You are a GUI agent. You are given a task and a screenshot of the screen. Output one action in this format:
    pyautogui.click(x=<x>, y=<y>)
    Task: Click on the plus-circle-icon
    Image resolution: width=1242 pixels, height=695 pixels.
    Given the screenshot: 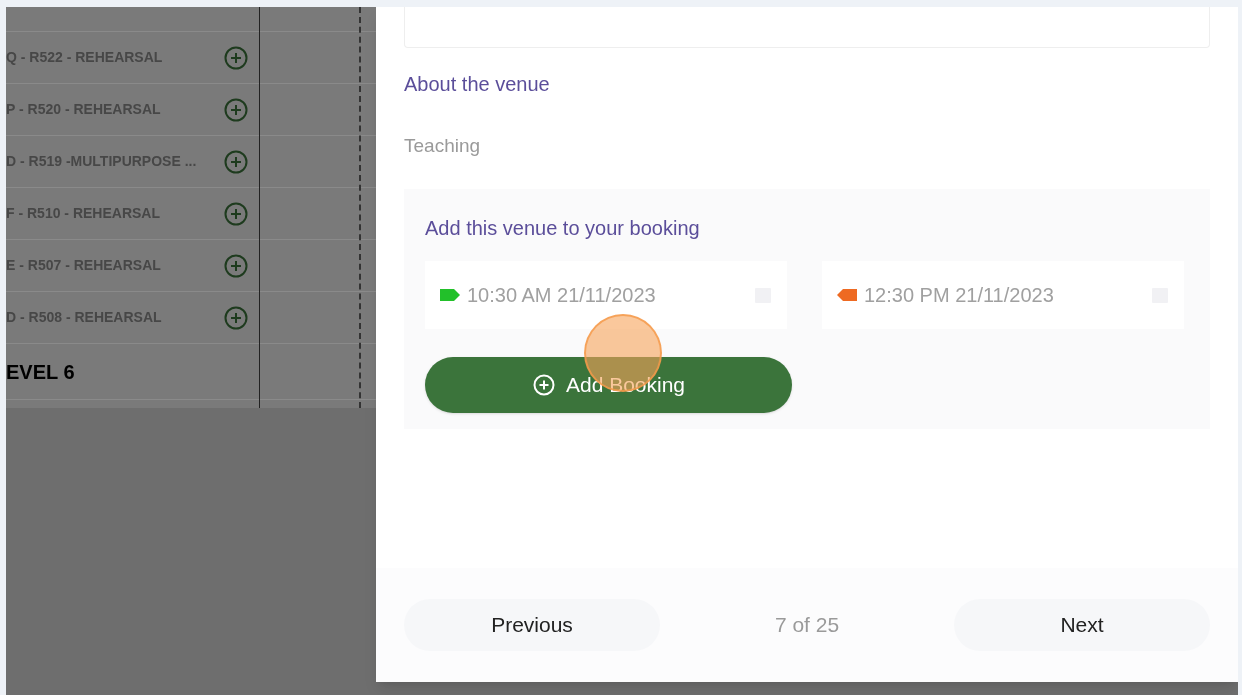 What is the action you would take?
    pyautogui.click(x=543, y=384)
    